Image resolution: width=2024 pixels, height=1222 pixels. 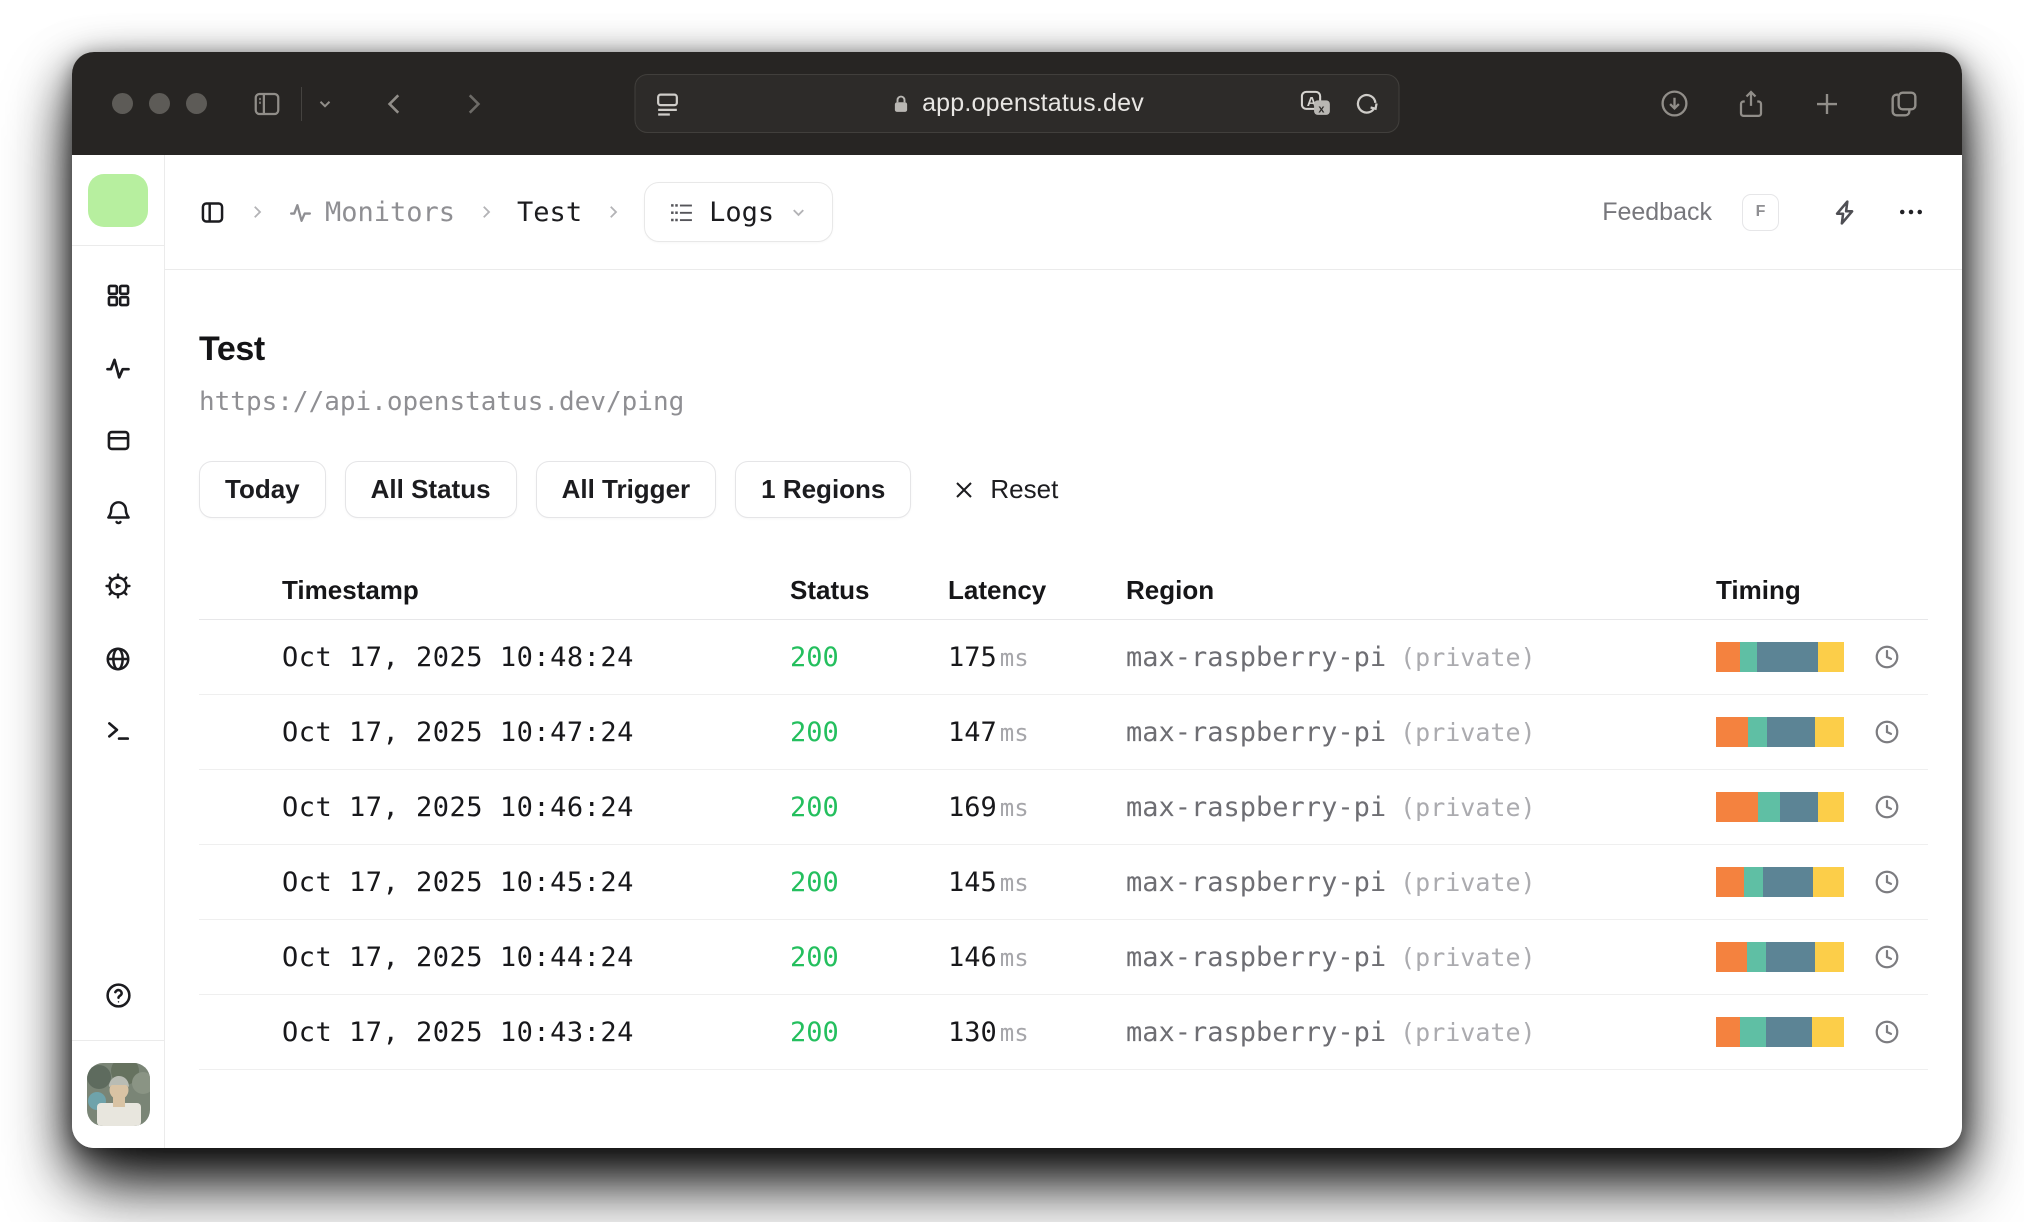 What do you see at coordinates (992, 807) in the screenshot?
I see `log-latency: 169 ms` at bounding box center [992, 807].